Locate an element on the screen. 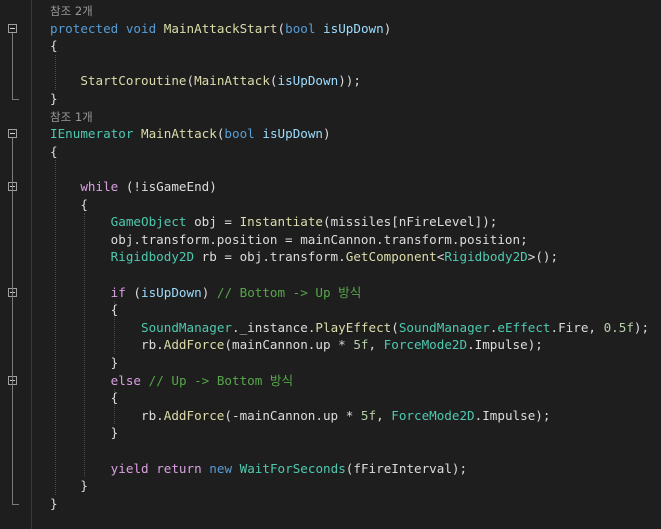  code-token: if is located at coordinates (118, 292).